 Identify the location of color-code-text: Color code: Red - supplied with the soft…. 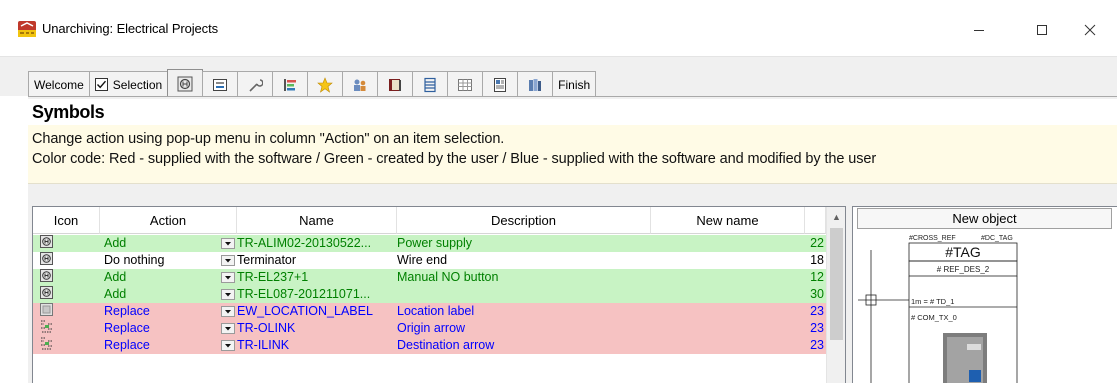
(454, 159).